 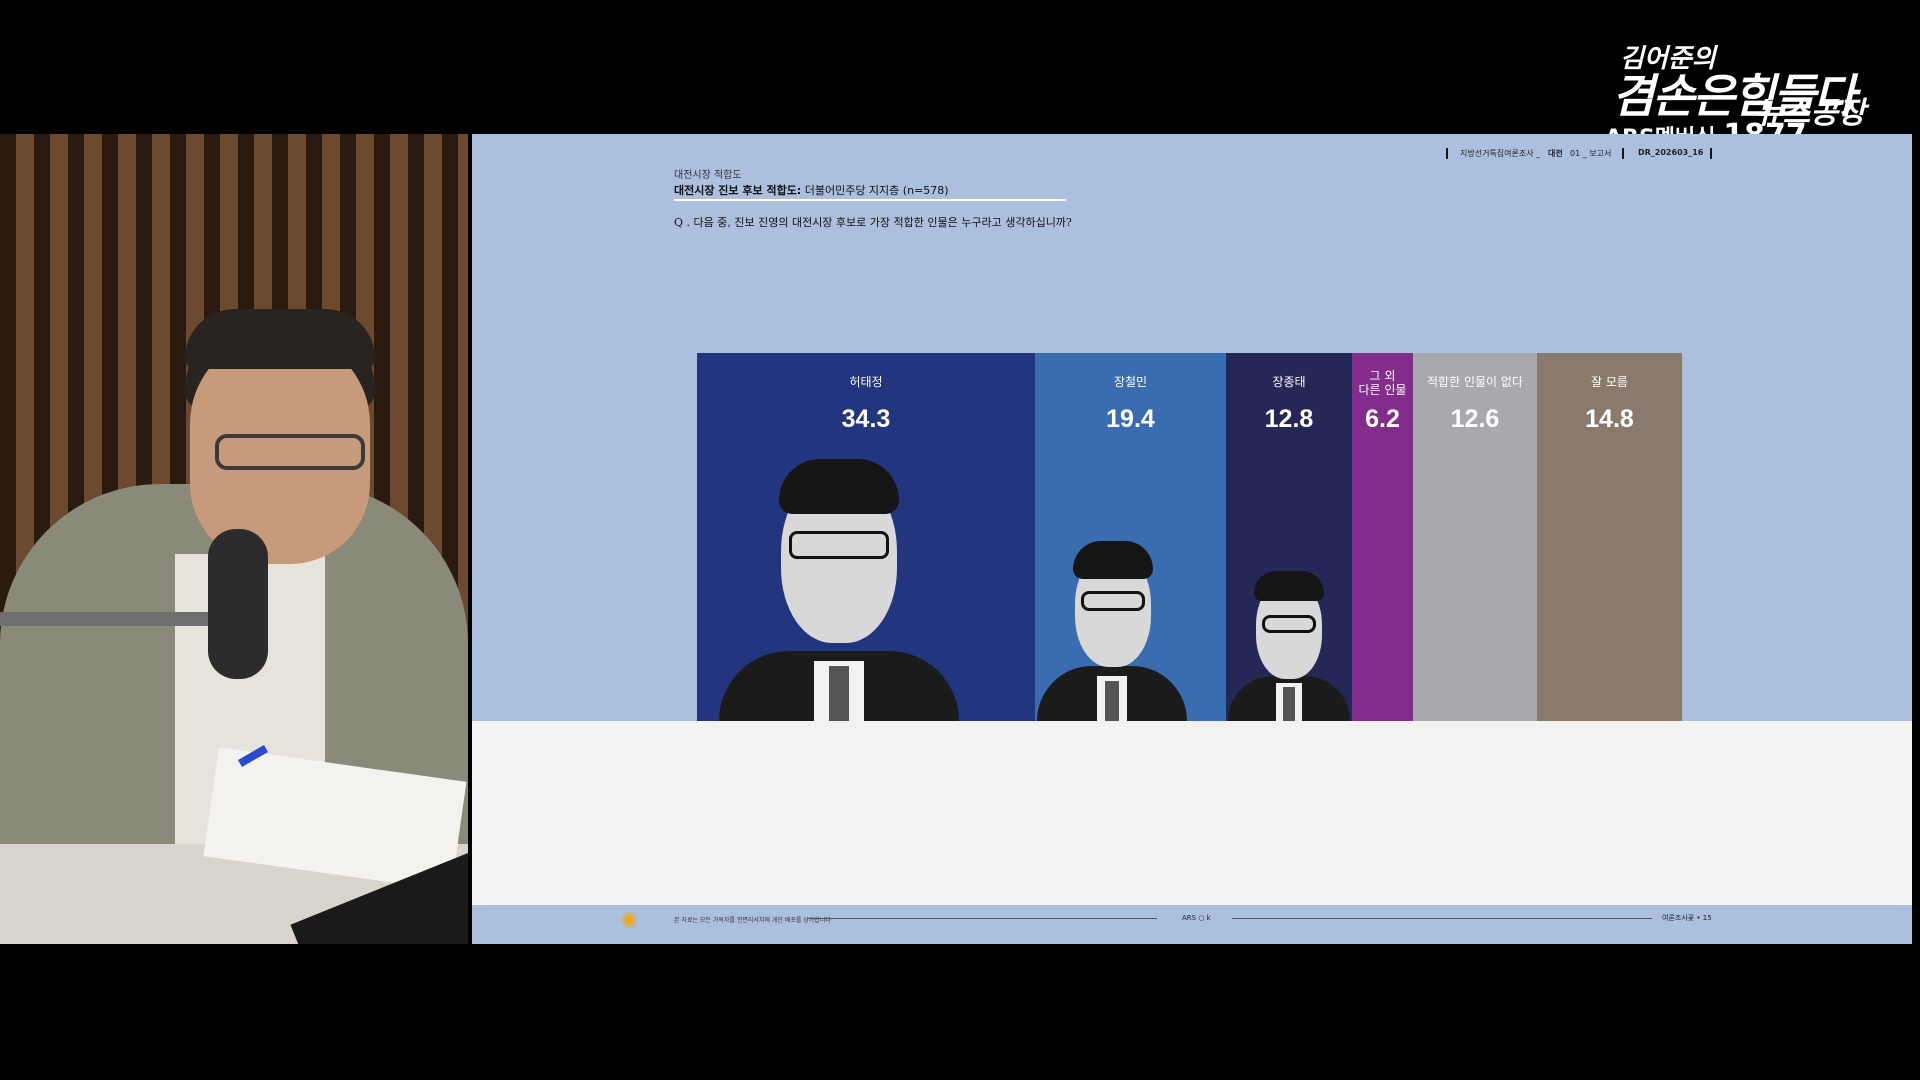 I want to click on bar-other-person: 그 외 다른 인물 6.2, so click(x=1382, y=537).